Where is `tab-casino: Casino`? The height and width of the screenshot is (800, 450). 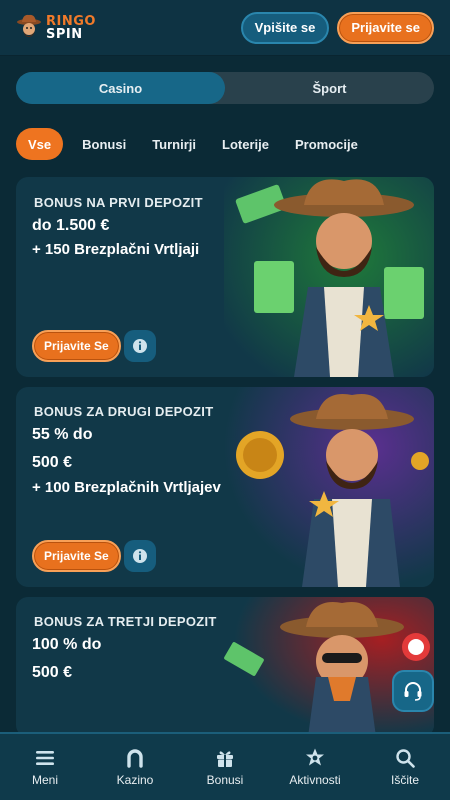
tab-casino: Casino is located at coordinates (120, 88).